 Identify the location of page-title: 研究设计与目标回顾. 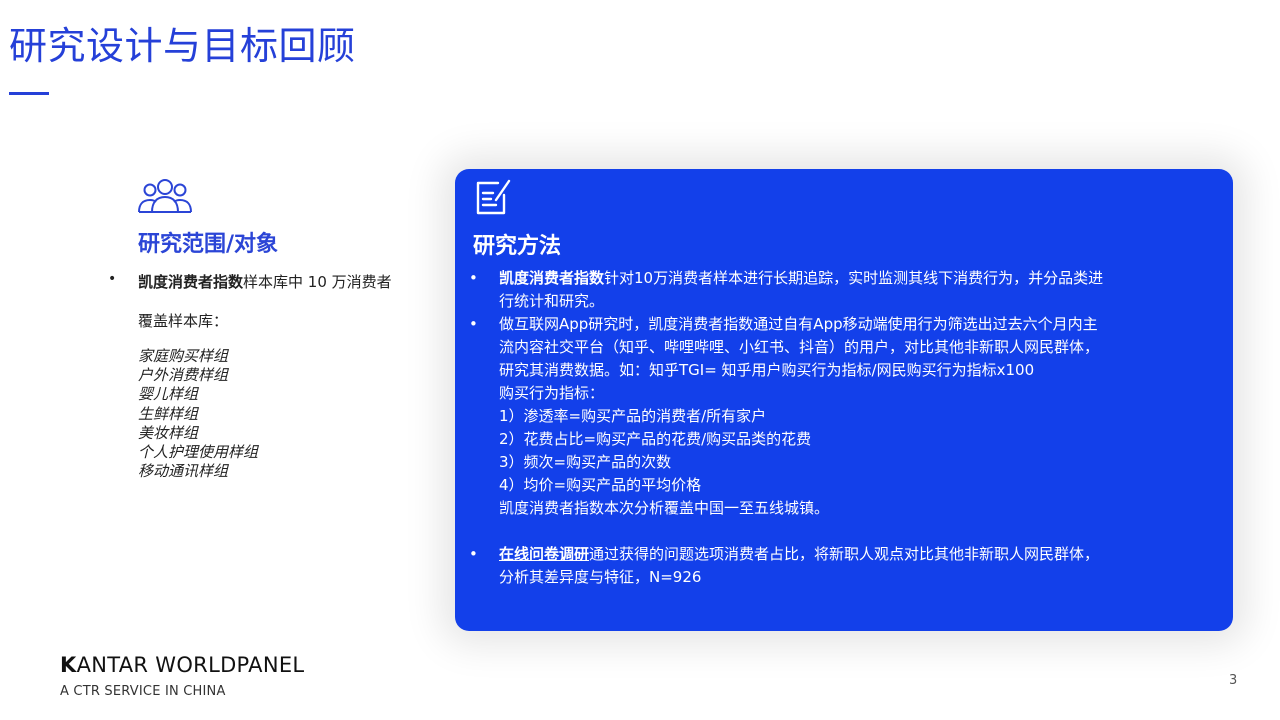
(182, 46).